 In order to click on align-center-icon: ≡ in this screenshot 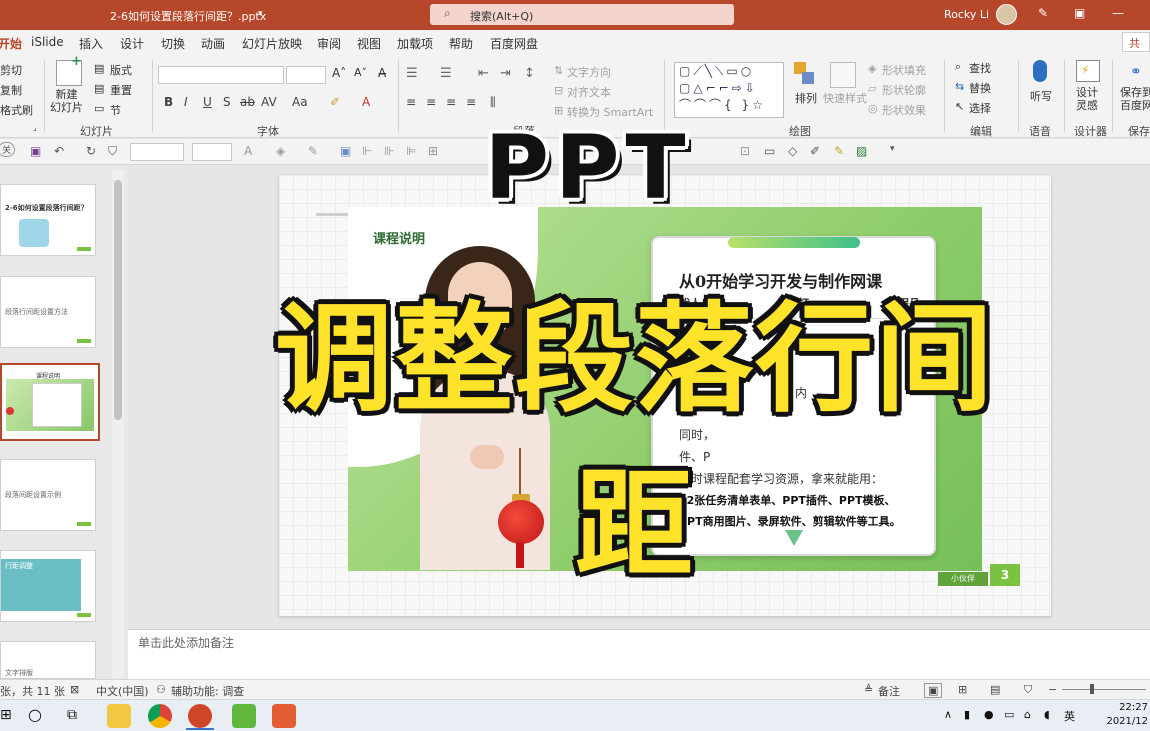, I will do `click(431, 102)`.